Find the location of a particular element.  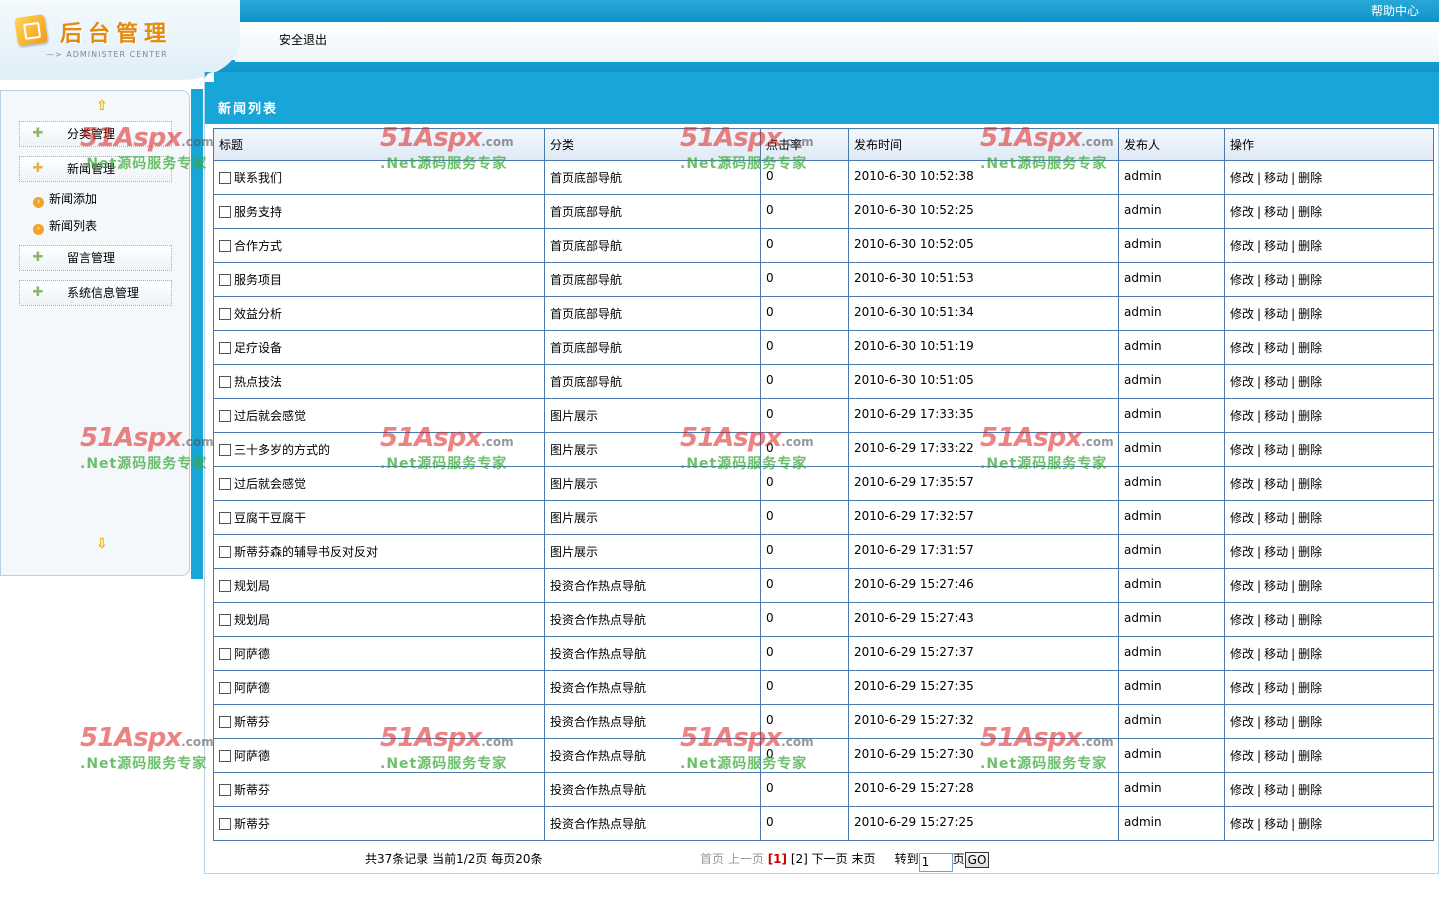

column-header-title: 标题 is located at coordinates (379, 144).